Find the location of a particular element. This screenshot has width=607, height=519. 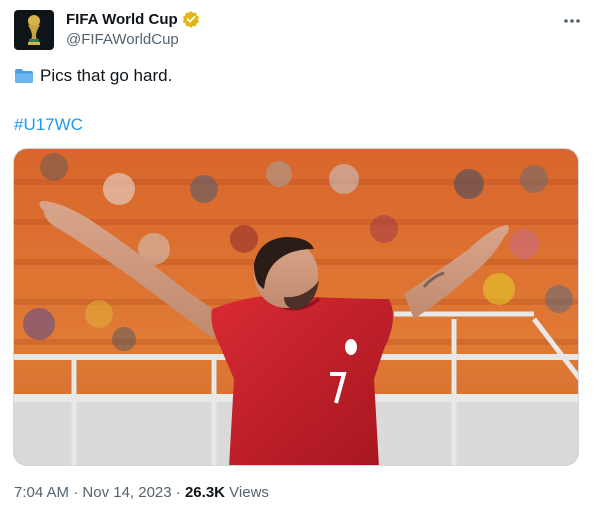

author-handle: @FIFAWorldCup is located at coordinates (122, 39).